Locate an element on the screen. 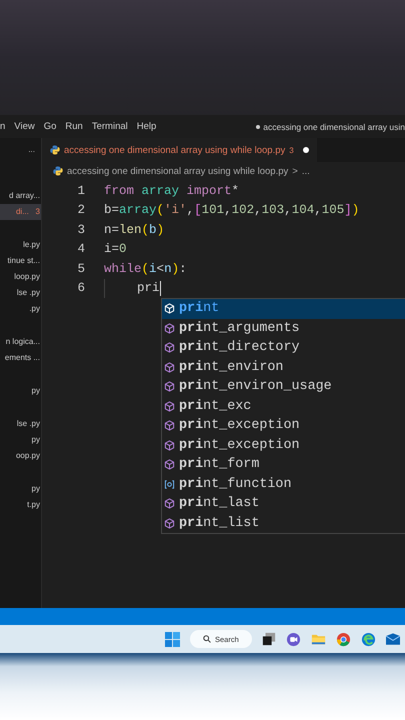 This screenshot has width=405, height=720. menu-item: Help is located at coordinates (146, 126).